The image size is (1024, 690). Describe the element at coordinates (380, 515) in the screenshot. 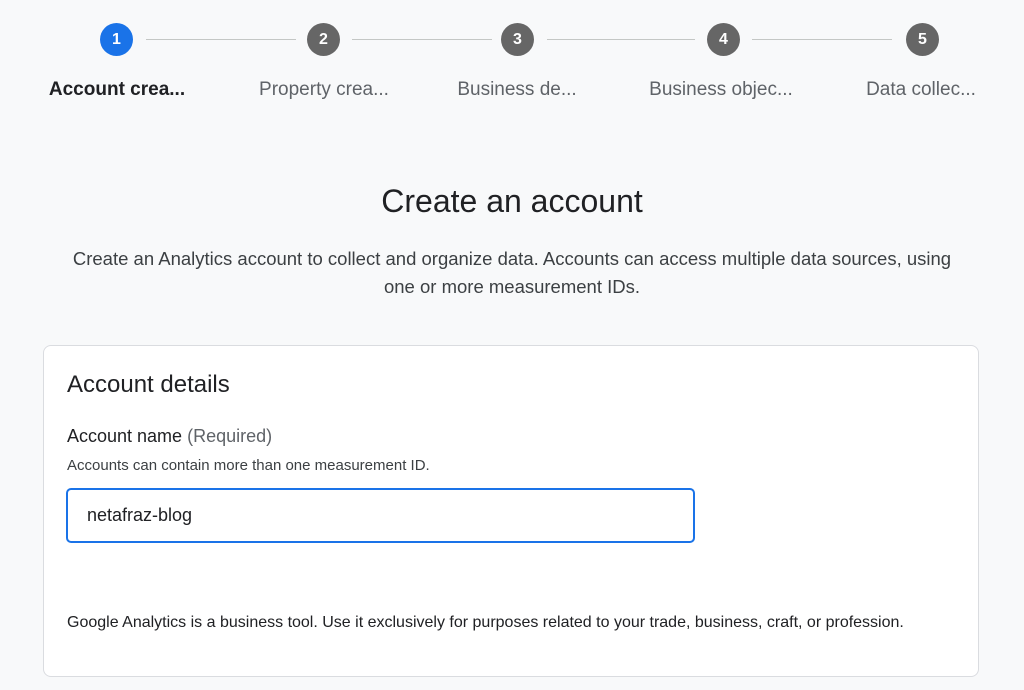

I see `account-name-input` at that location.